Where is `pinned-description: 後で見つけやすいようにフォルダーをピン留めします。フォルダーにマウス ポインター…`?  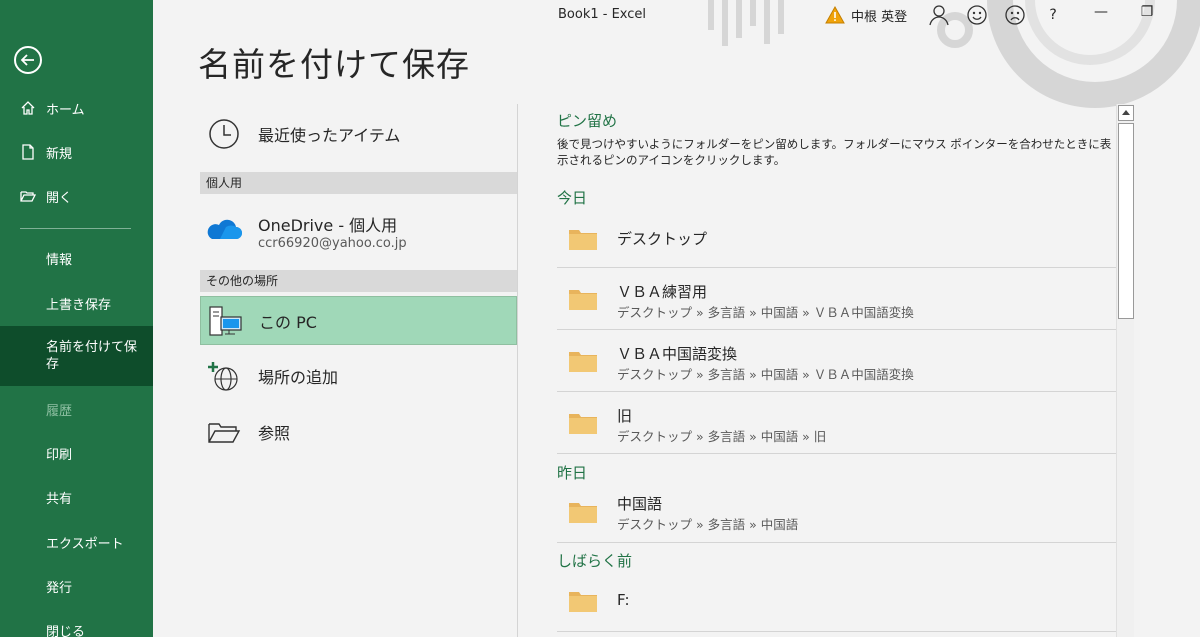 pinned-description: 後で見つけやすいようにフォルダーをピン留めします。フォルダーにマウス ポインター… is located at coordinates (834, 152).